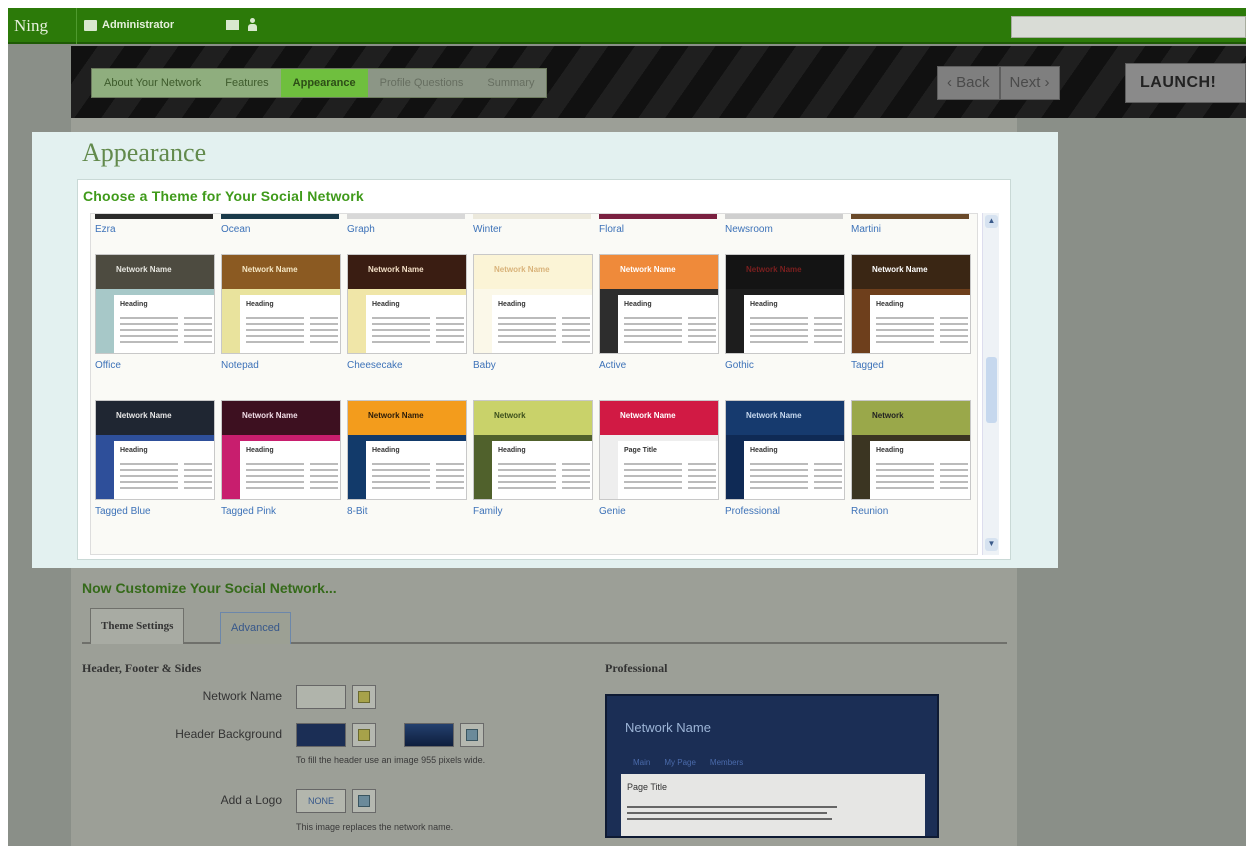  What do you see at coordinates (611, 229) in the screenshot?
I see `theme-label: Floral` at bounding box center [611, 229].